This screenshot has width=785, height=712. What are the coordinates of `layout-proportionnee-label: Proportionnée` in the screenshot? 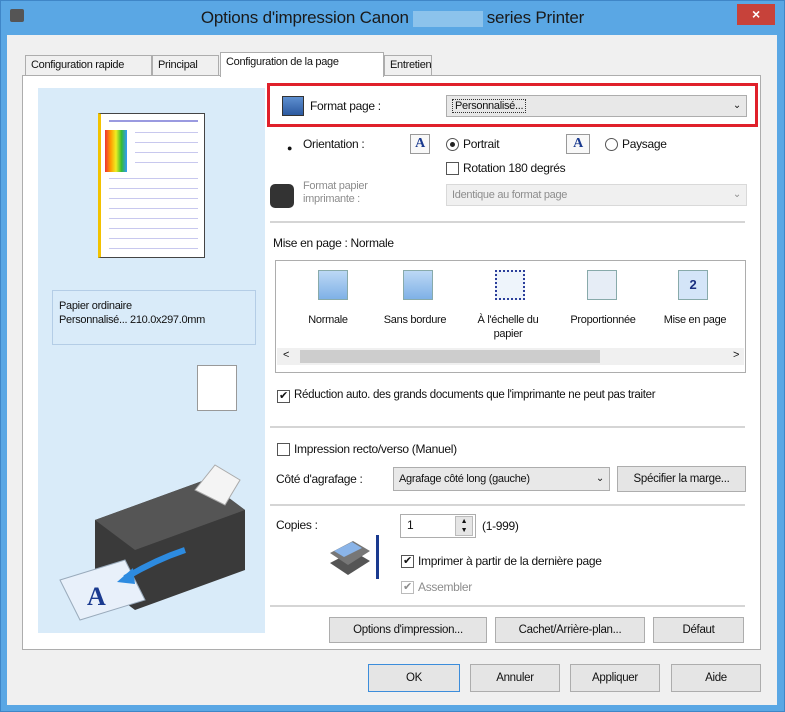 It's located at (603, 320).